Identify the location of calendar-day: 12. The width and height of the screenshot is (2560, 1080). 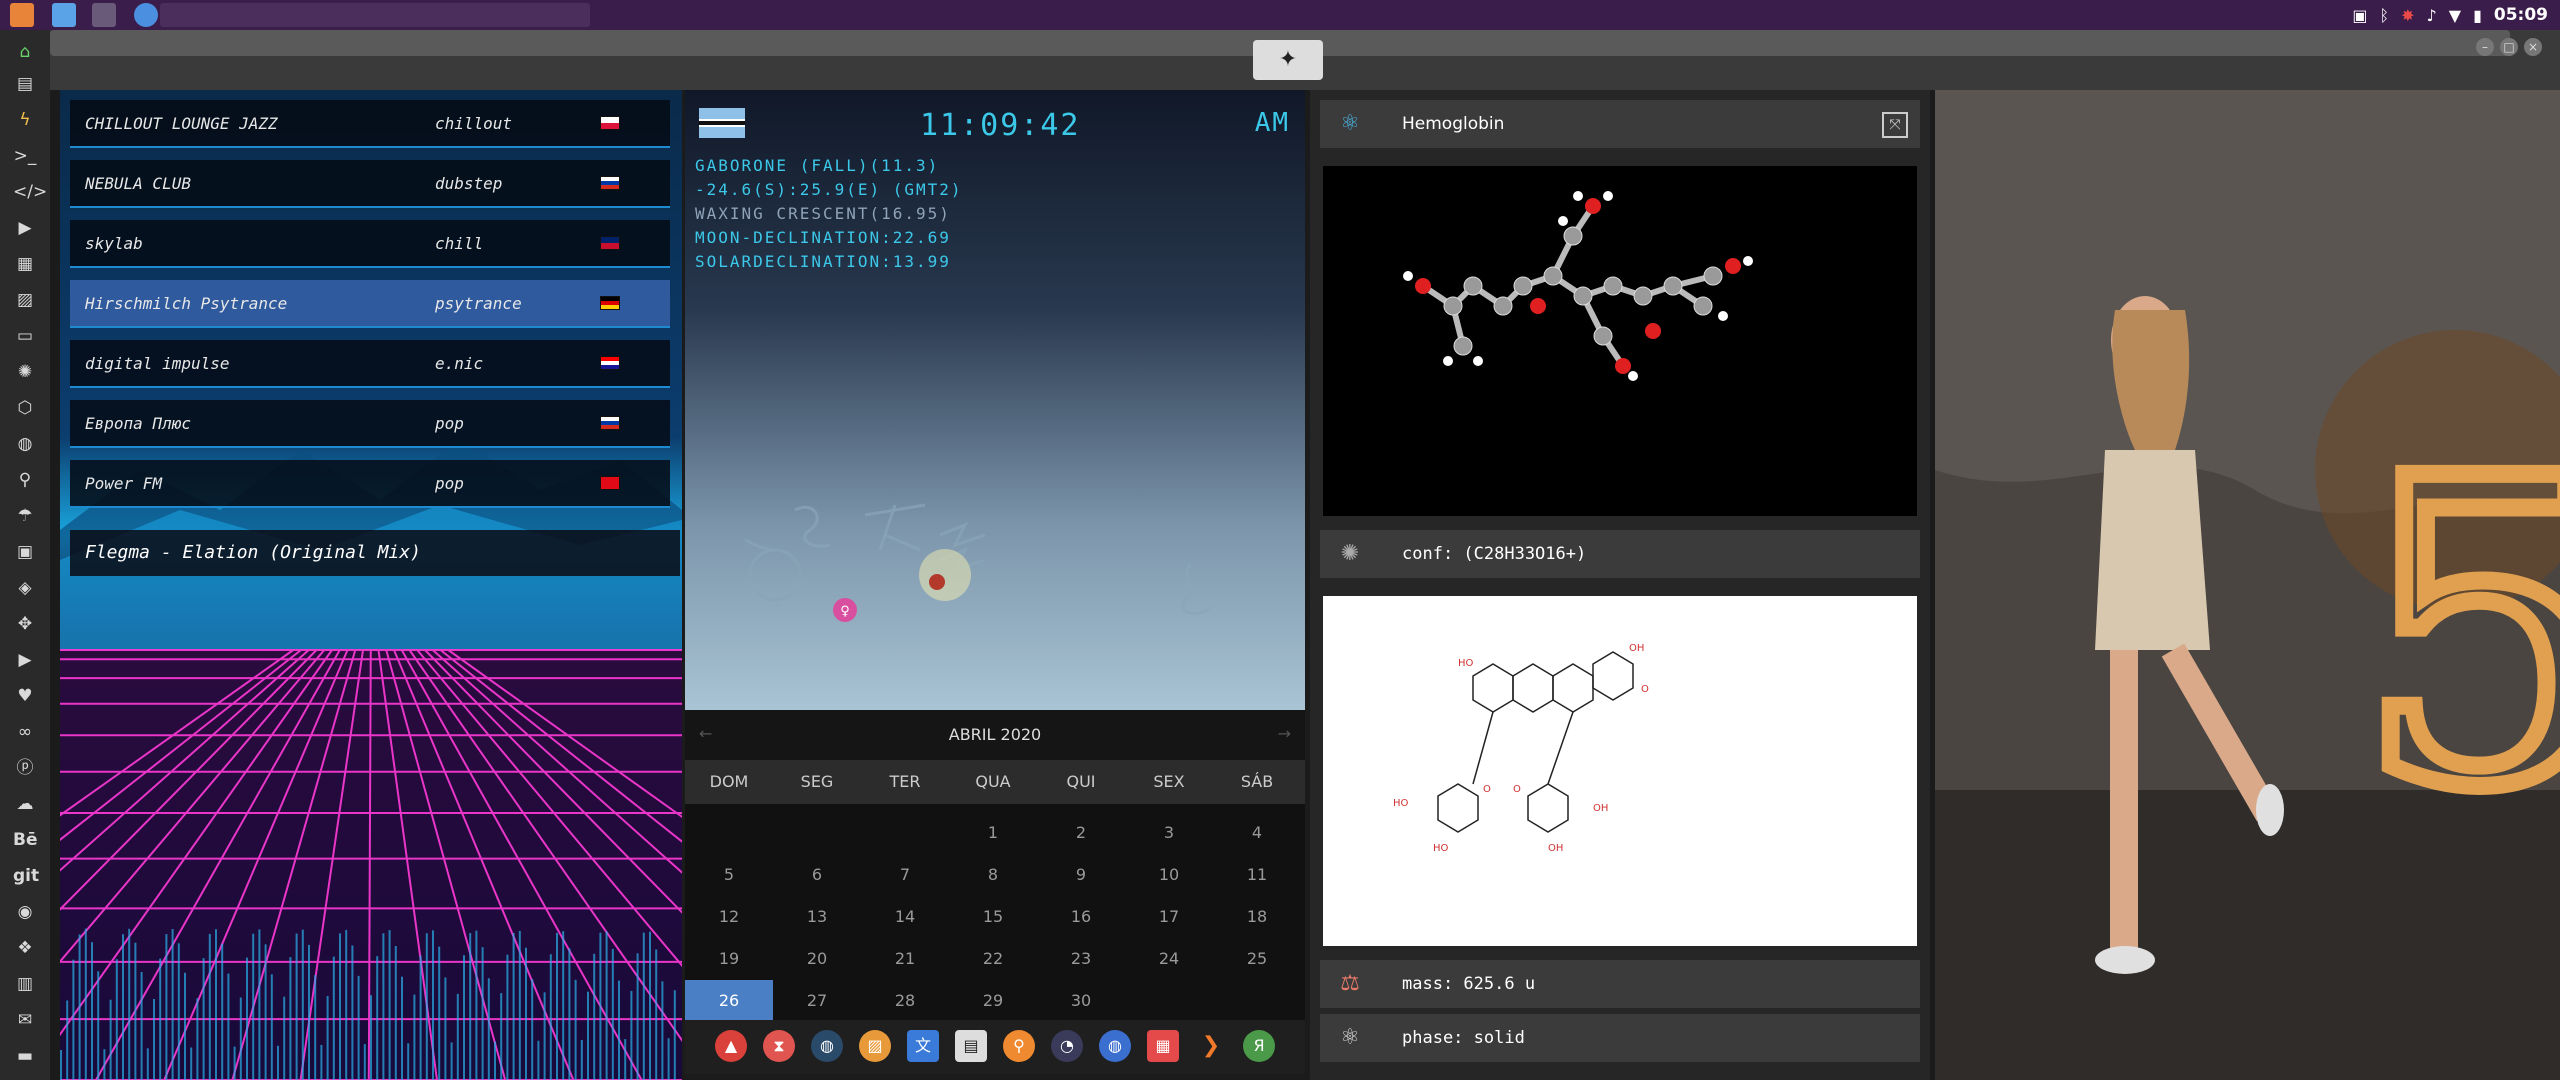
(729, 917).